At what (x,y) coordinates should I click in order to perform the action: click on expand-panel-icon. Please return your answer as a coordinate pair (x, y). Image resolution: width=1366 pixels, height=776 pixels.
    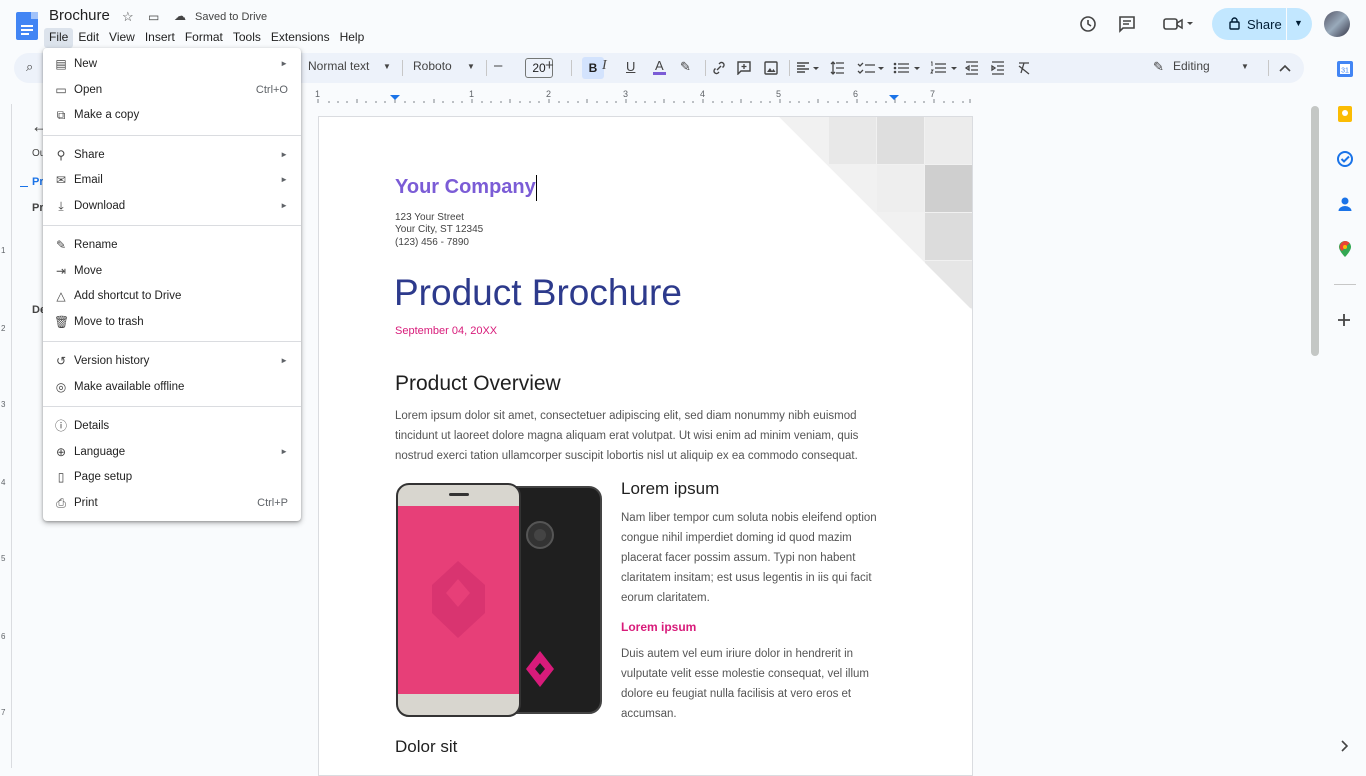
    Looking at the image, I should click on (1344, 746).